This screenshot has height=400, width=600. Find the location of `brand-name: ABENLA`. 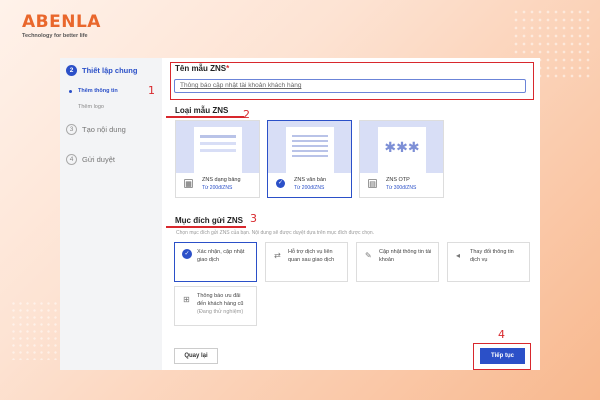

brand-name: ABENLA is located at coordinates (61, 22).